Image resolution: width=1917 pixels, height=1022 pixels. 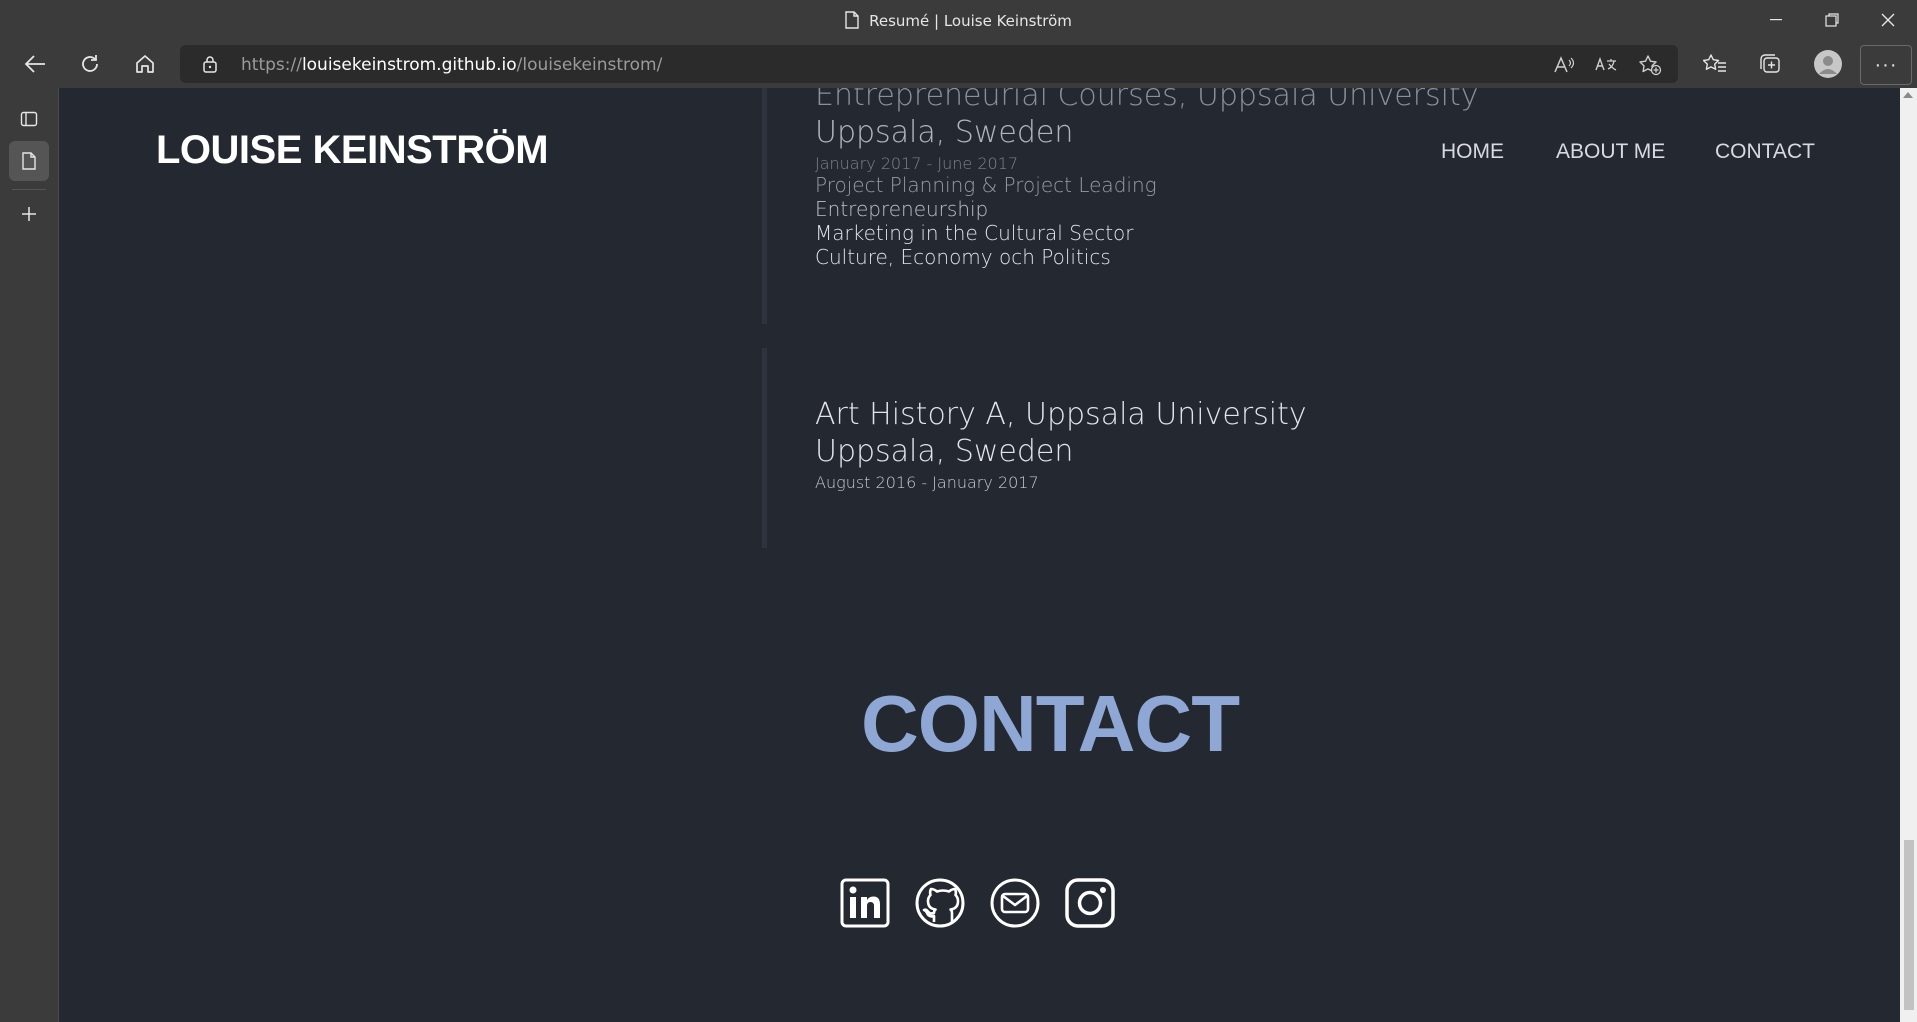 I want to click on page-scrollbar, so click(x=1908, y=555).